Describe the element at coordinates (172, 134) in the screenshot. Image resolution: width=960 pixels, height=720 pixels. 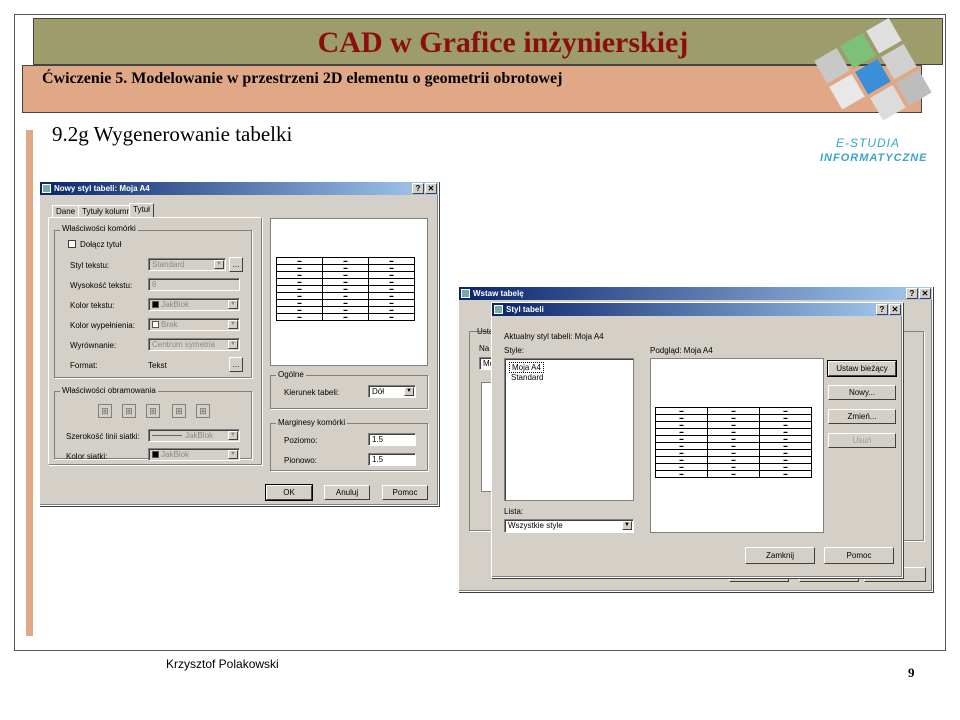
I see `section-title: 9.2g Wygenerowanie tabelki` at that location.